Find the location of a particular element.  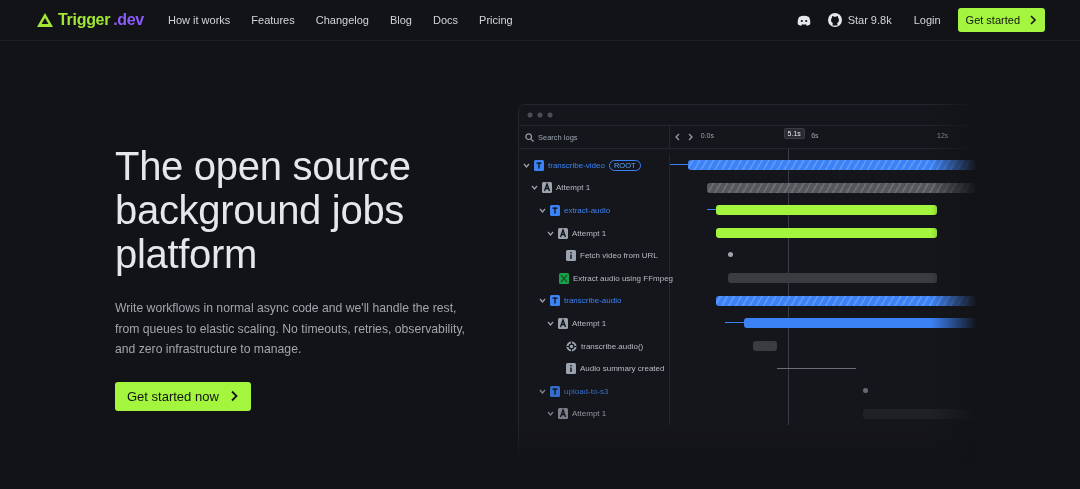

nav-link: How it works is located at coordinates (199, 20).